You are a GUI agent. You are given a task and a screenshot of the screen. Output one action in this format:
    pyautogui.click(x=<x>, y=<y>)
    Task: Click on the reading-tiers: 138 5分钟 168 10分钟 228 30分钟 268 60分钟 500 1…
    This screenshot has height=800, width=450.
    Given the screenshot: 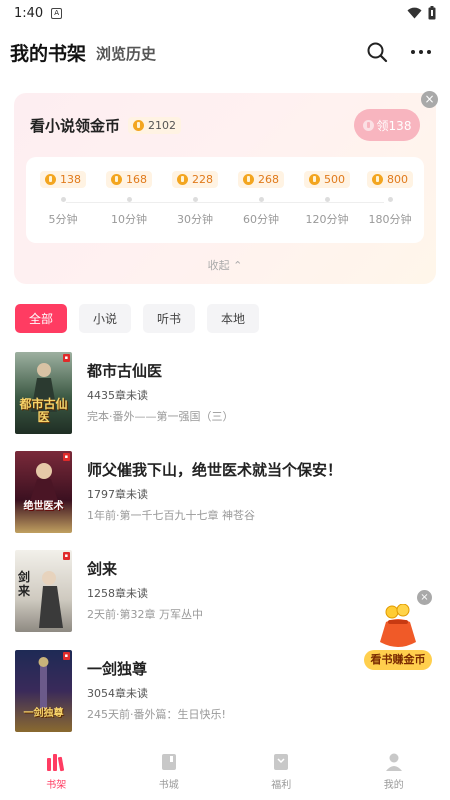 What is the action you would take?
    pyautogui.click(x=225, y=200)
    